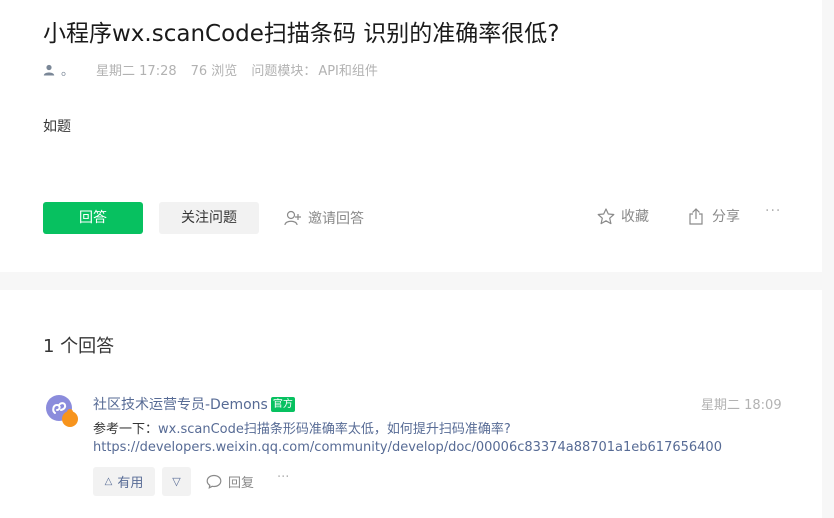  Describe the element at coordinates (214, 481) in the screenshot. I see `comment-icon` at that location.